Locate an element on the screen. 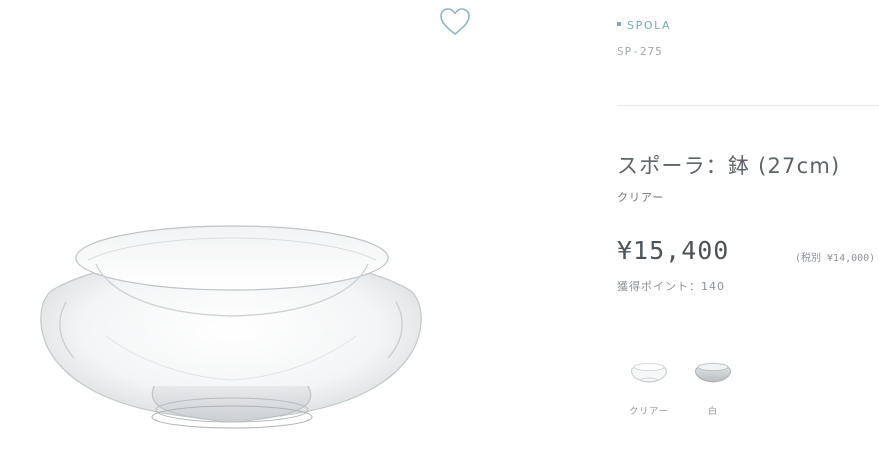  variant-white: 白 is located at coordinates (713, 388).